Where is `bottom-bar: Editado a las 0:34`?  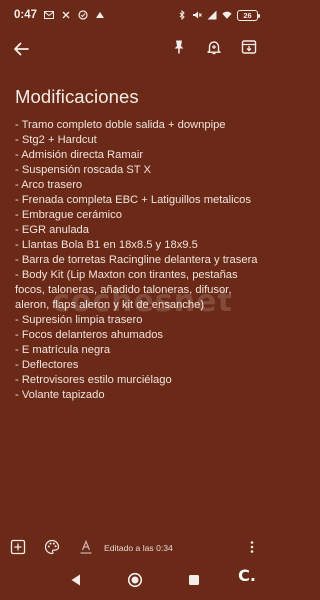 bottom-bar: Editado a las 0:34 is located at coordinates (135, 549).